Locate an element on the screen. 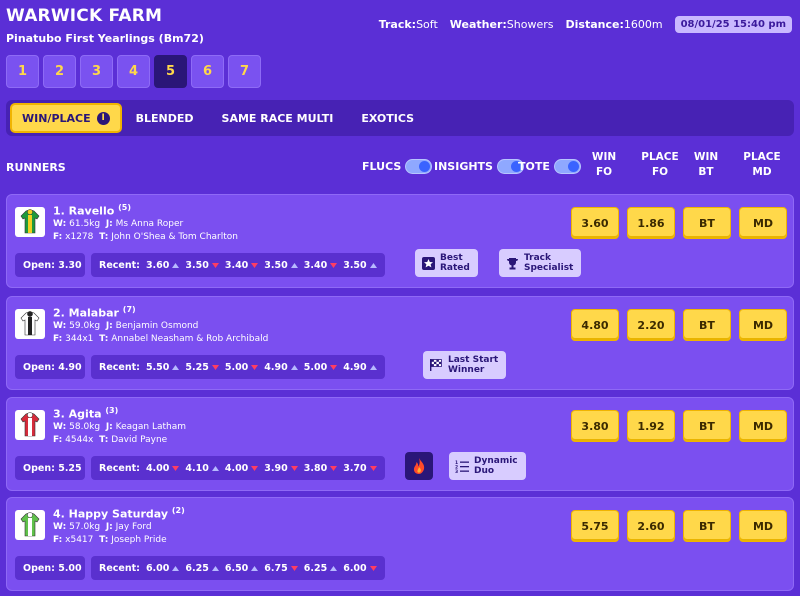 This screenshot has height=596, width=800. recent-prices: Recent: 6.00 6.25 6.50 6.75 6.25 6.00 is located at coordinates (238, 568).